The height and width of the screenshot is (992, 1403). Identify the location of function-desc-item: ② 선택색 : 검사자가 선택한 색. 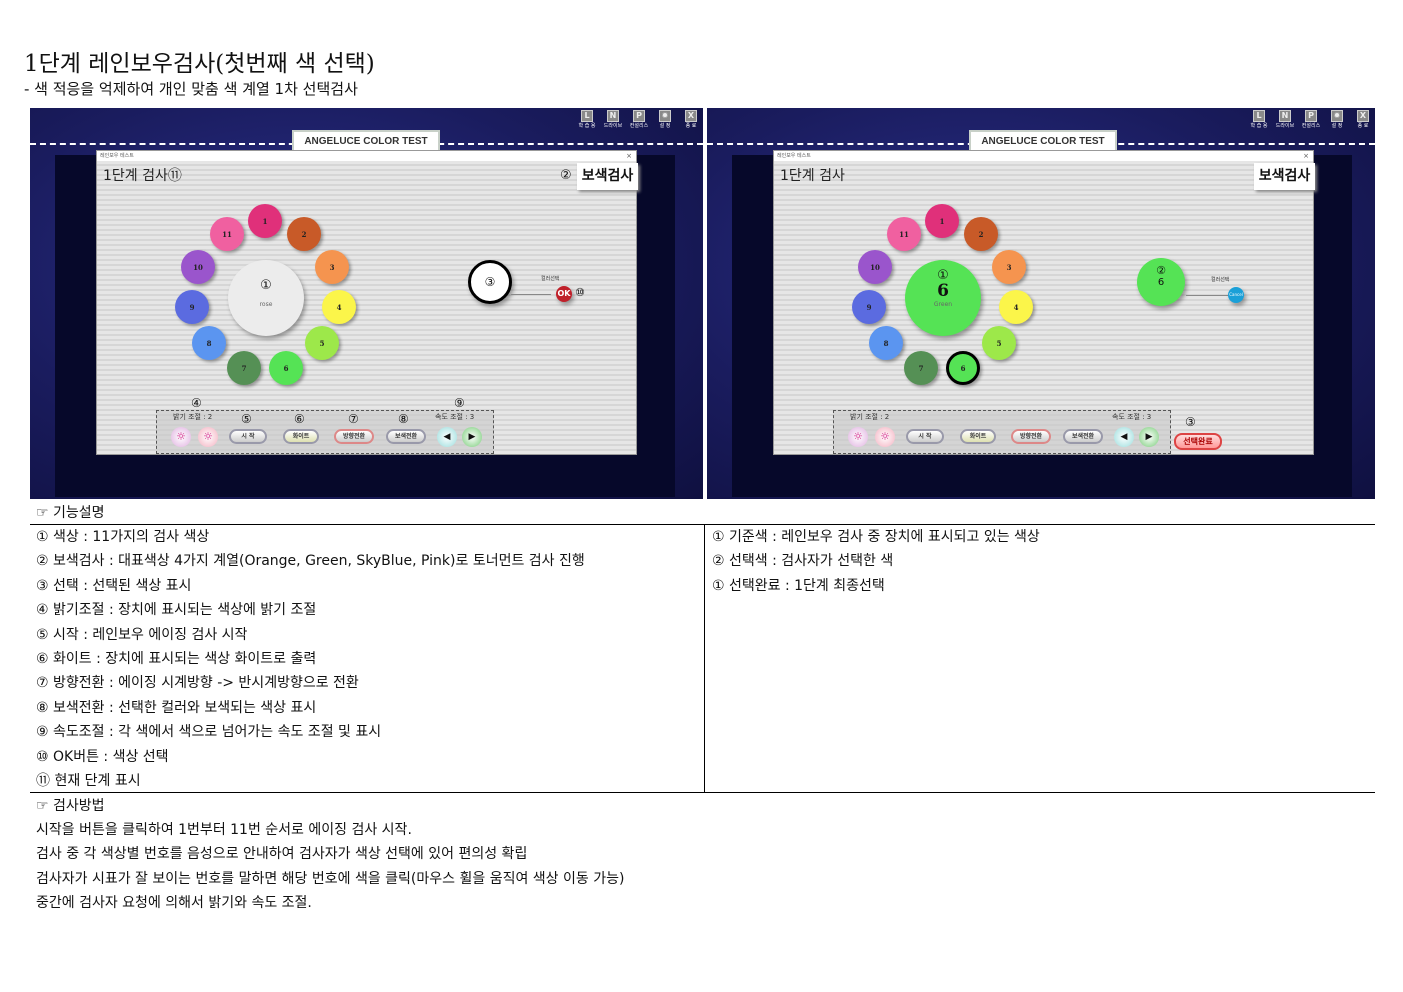
(803, 561).